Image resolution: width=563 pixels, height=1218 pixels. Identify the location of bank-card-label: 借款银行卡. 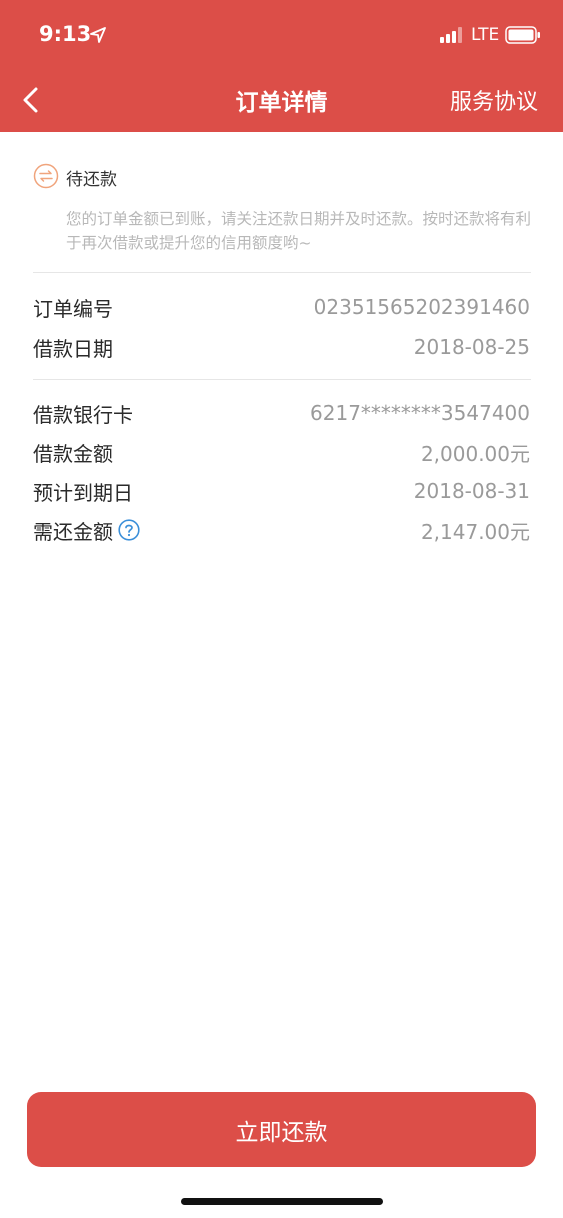
(83, 414).